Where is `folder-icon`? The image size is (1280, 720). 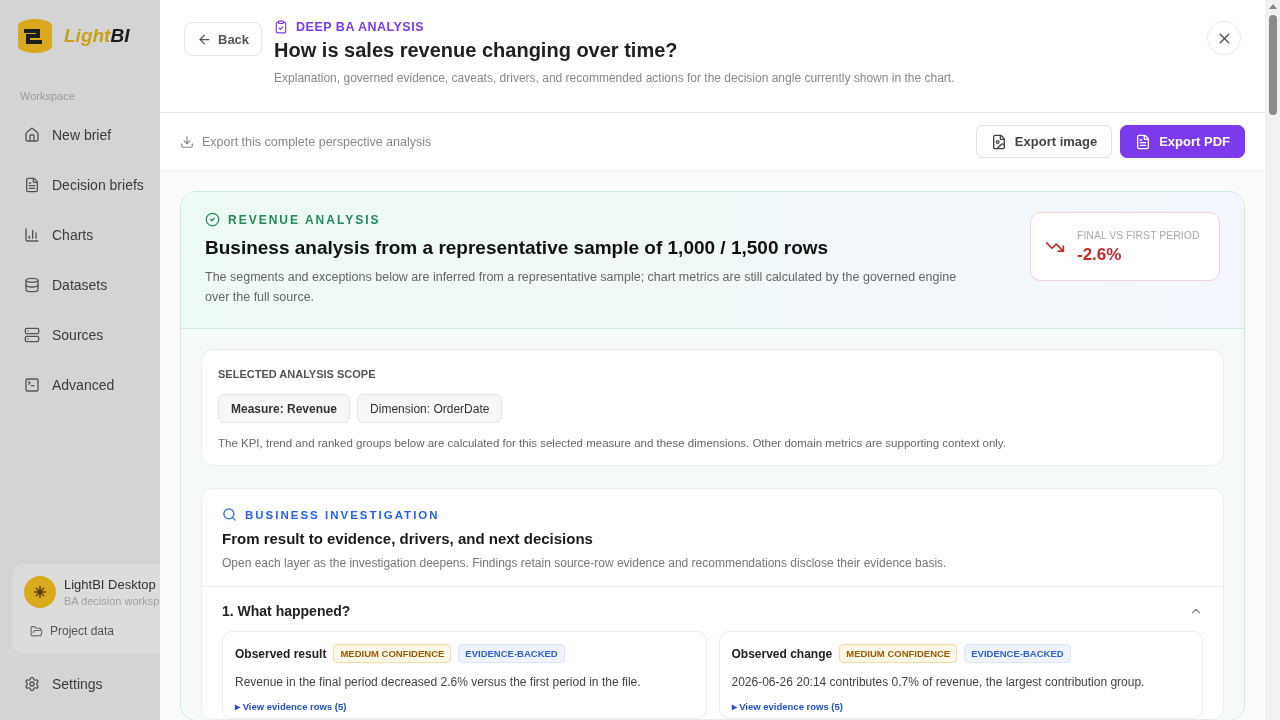
folder-icon is located at coordinates (36, 631).